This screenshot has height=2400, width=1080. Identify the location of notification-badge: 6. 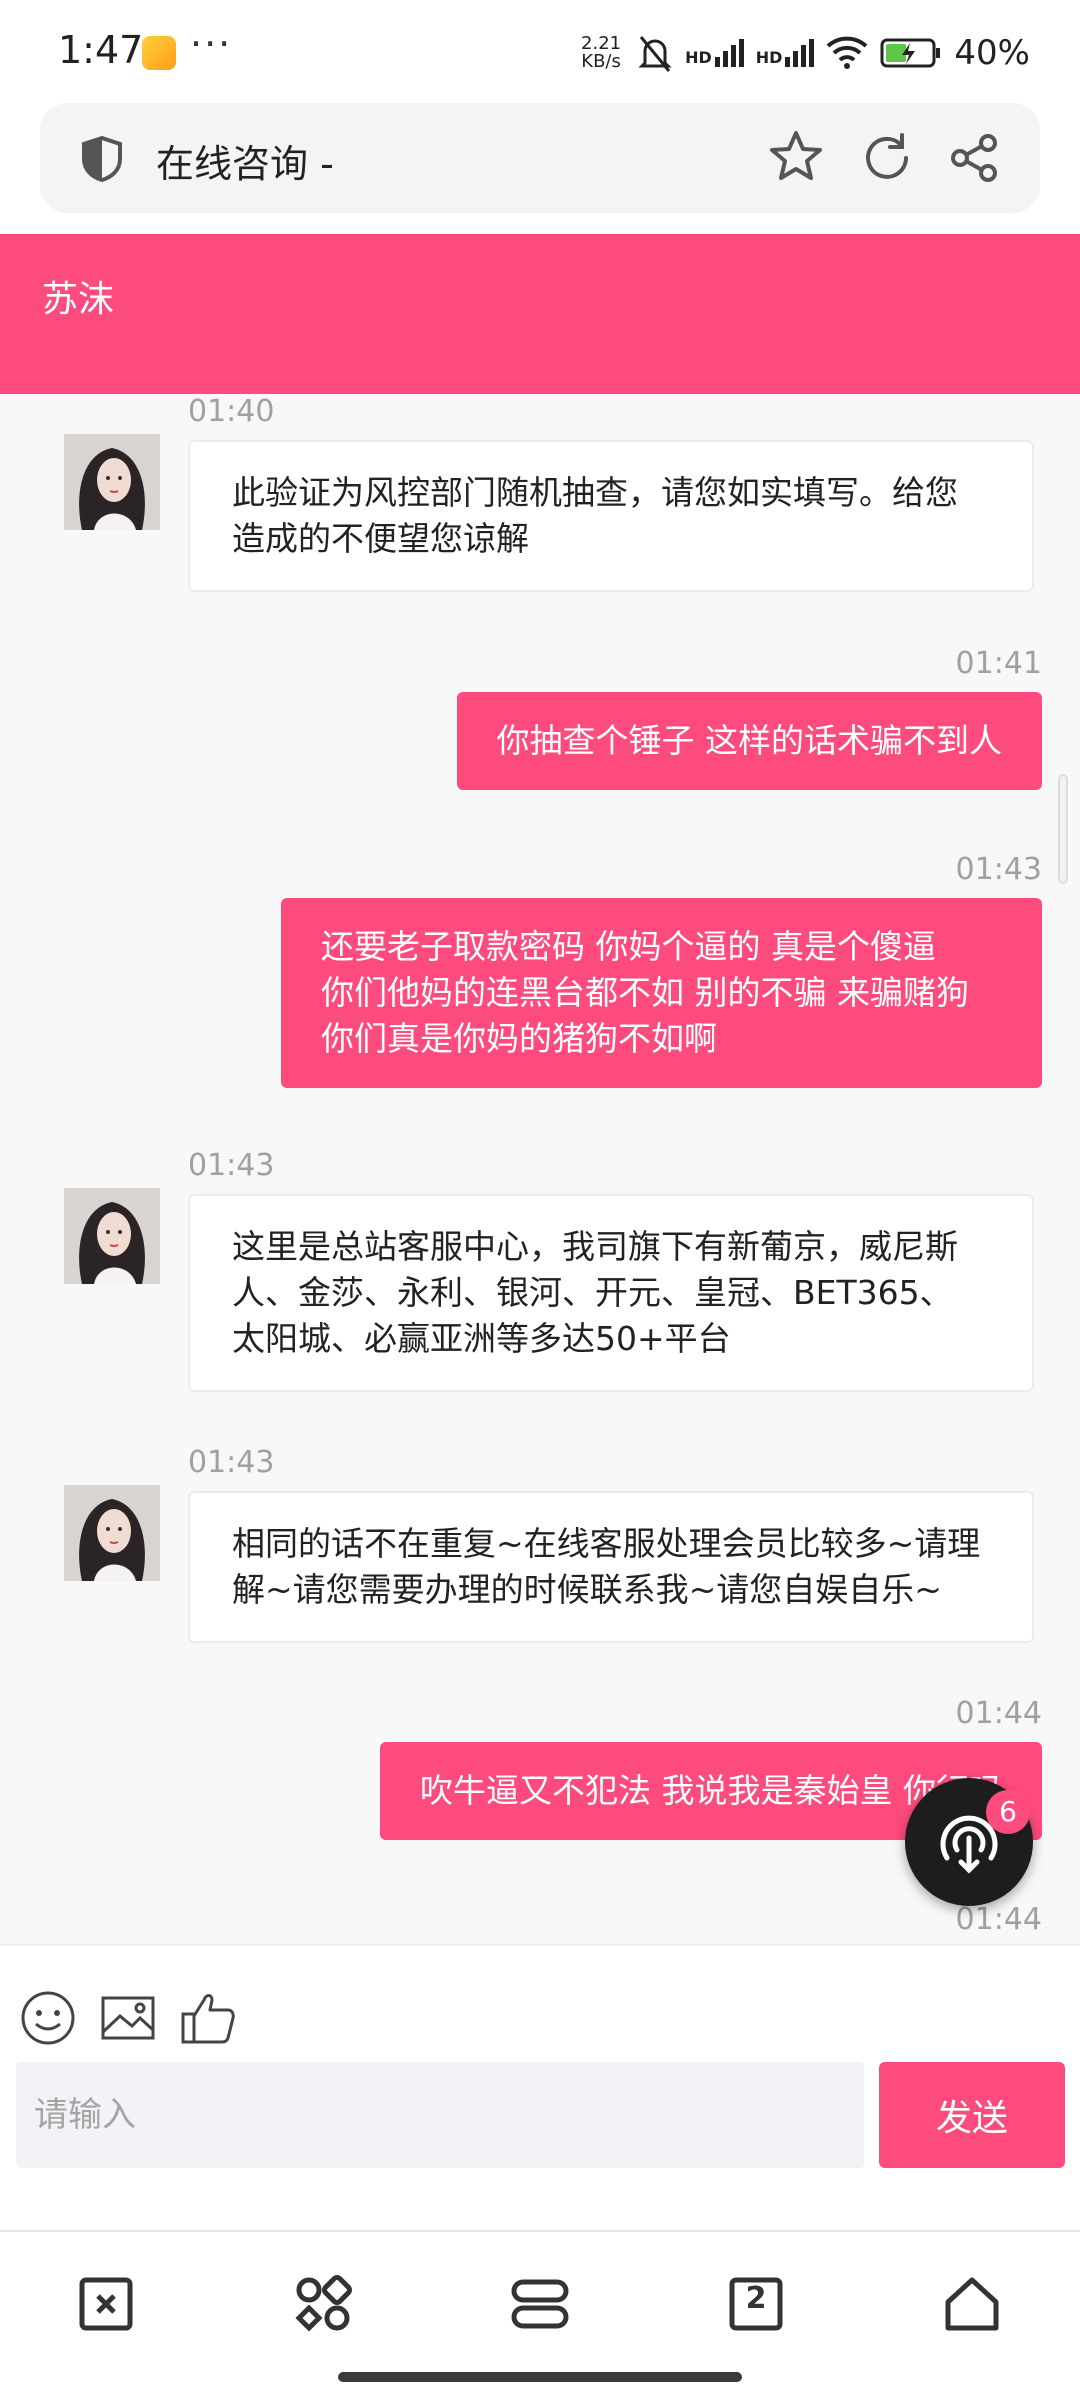
(1008, 1812).